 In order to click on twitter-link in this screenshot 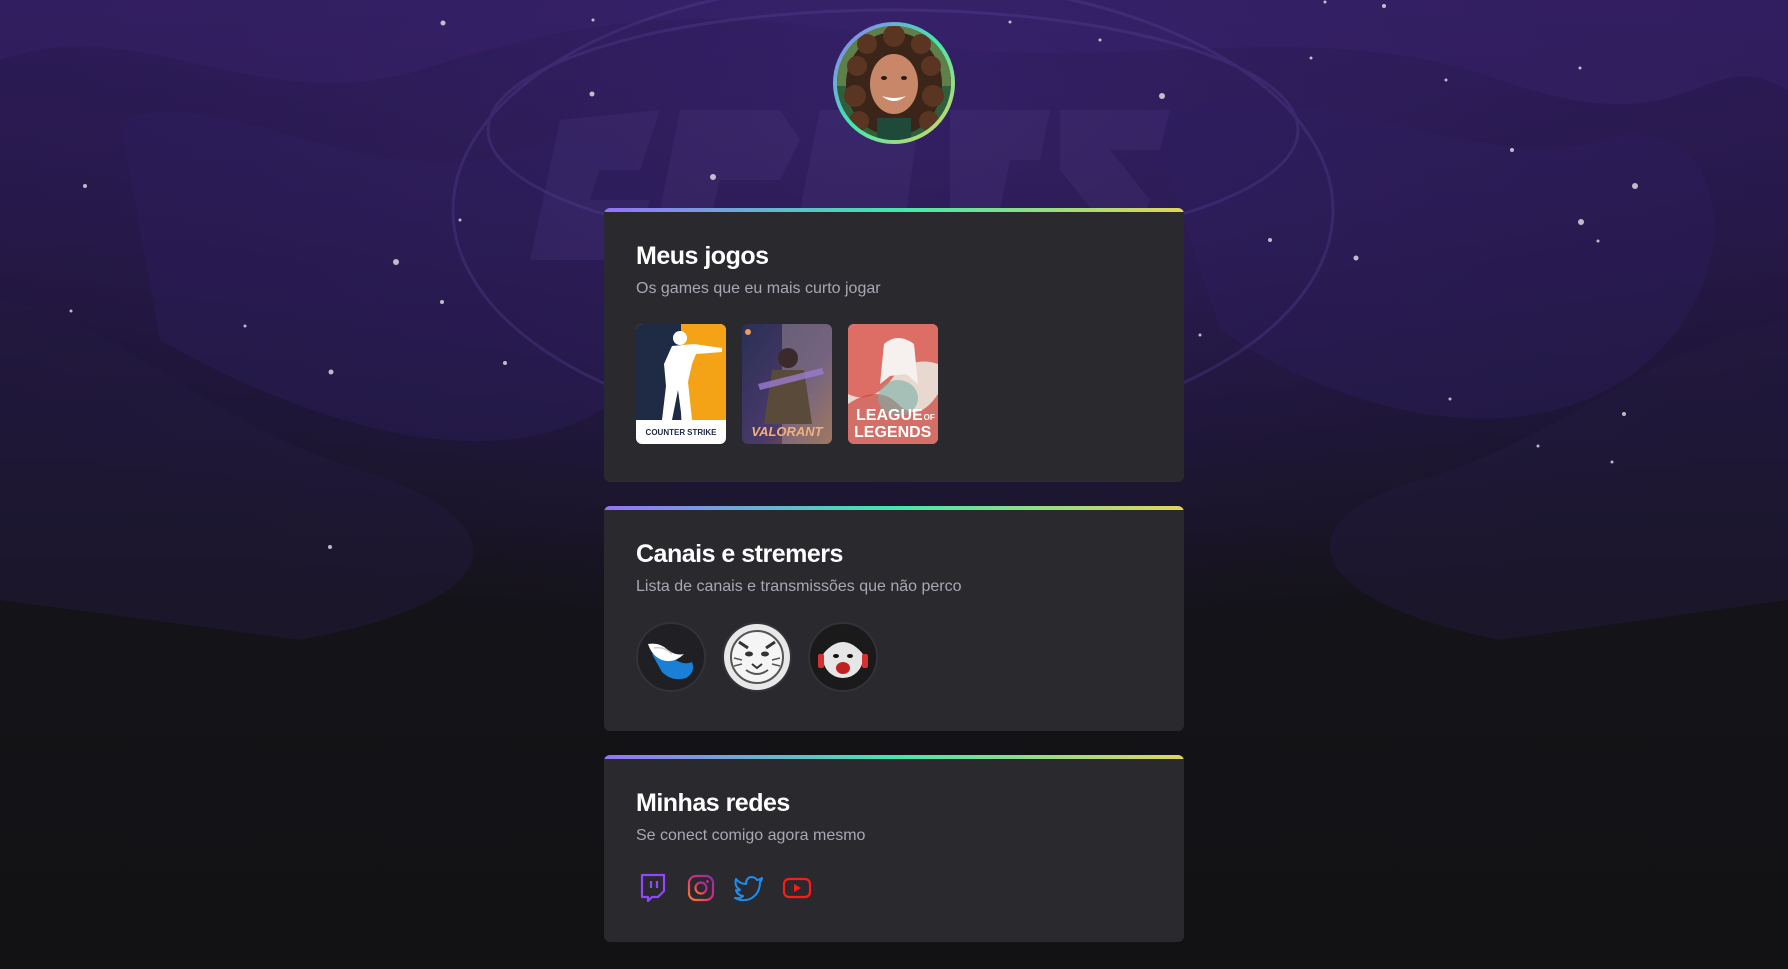, I will do `click(749, 888)`.